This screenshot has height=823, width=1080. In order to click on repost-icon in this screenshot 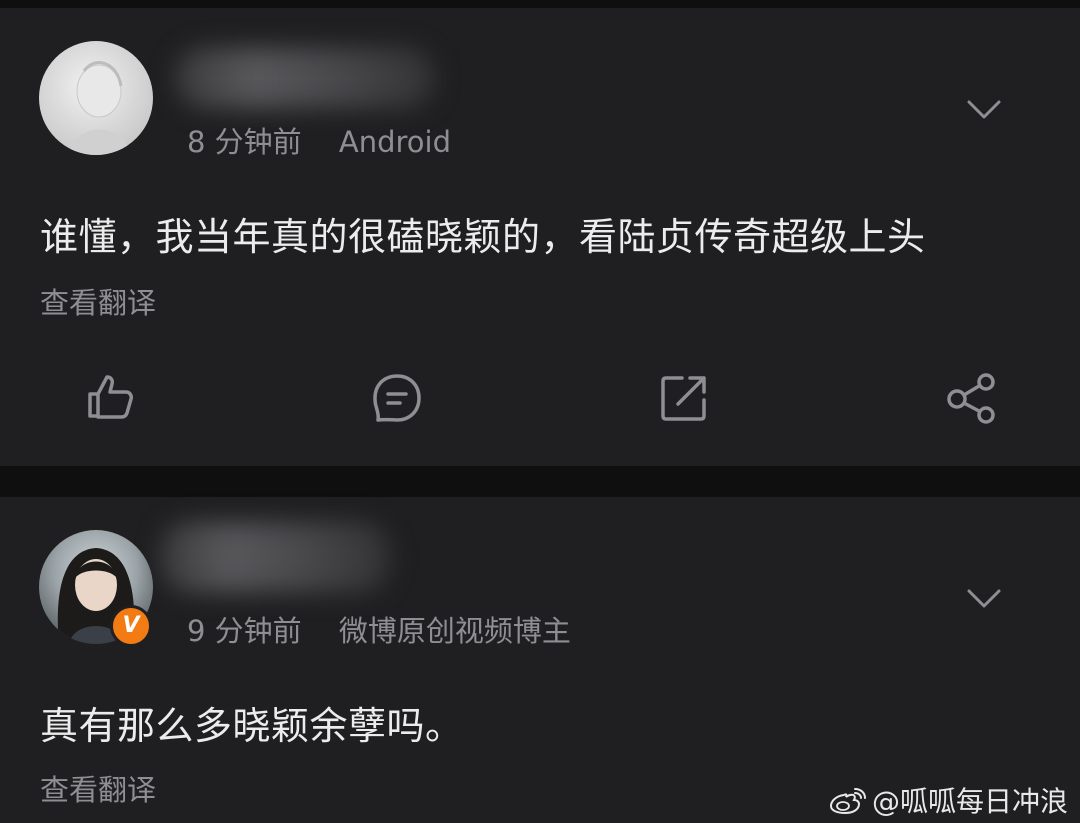, I will do `click(683, 398)`.